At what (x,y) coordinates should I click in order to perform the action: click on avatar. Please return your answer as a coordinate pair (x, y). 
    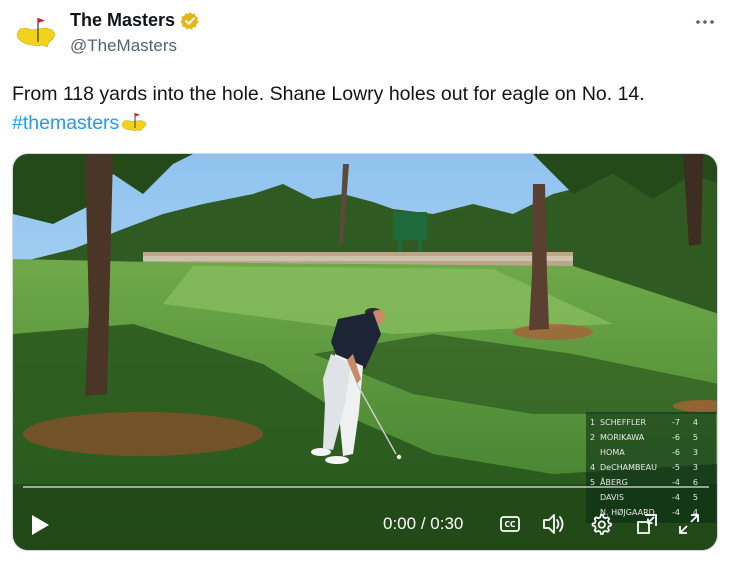
    Looking at the image, I should click on (36, 34).